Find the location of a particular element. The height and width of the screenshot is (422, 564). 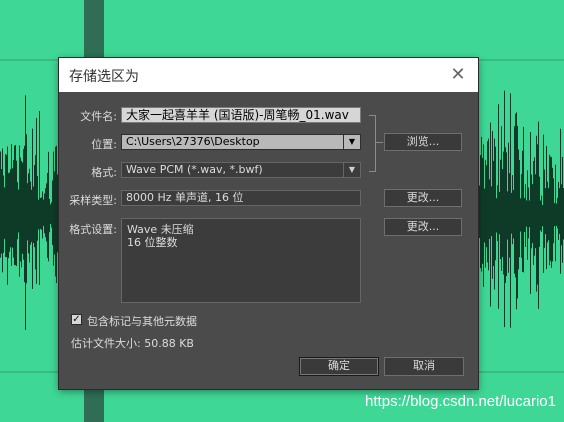

ok-button: 确定 is located at coordinates (339, 366).